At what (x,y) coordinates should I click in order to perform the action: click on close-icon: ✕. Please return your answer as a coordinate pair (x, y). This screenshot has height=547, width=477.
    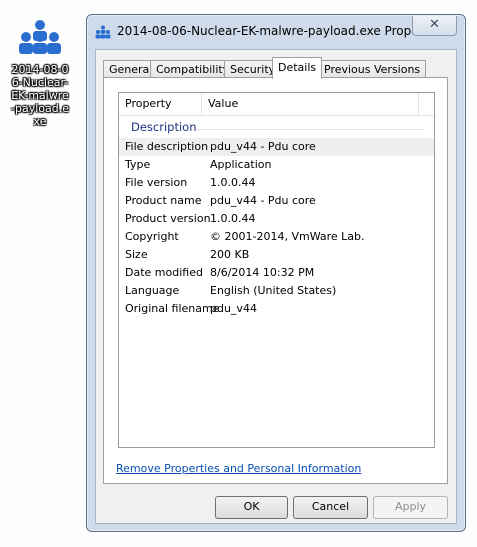
    Looking at the image, I should click on (434, 24).